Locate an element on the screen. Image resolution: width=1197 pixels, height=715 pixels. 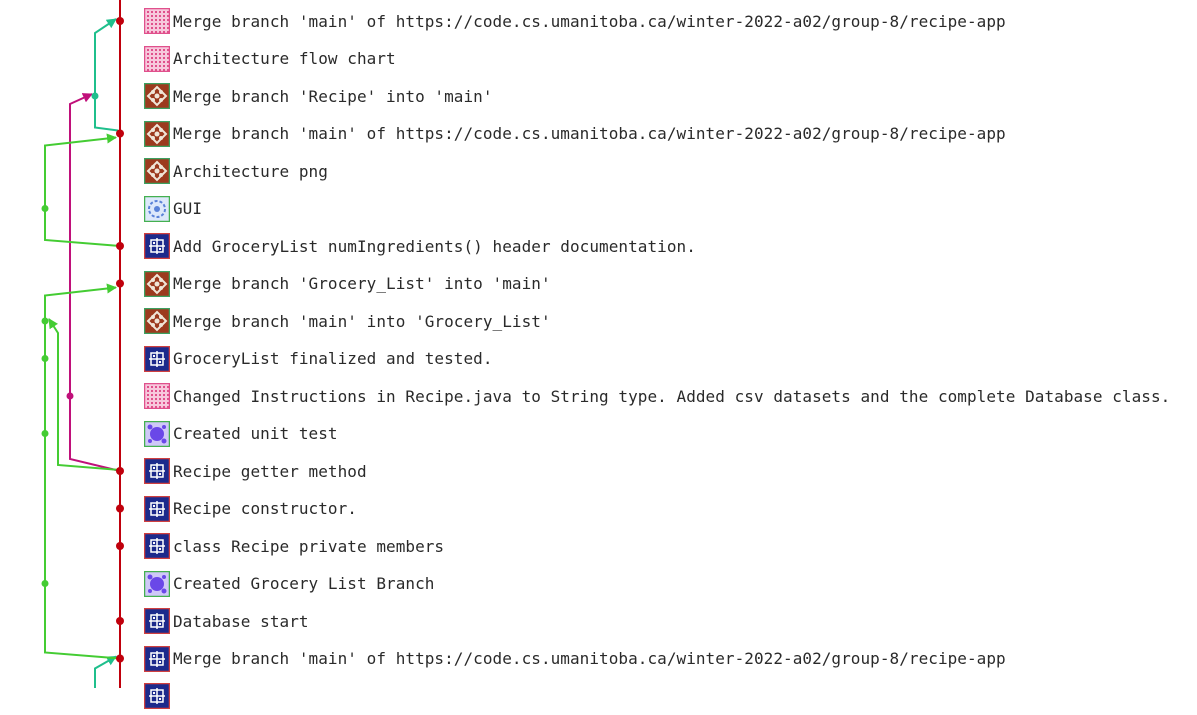
commit-message: GUI is located at coordinates (188, 208).